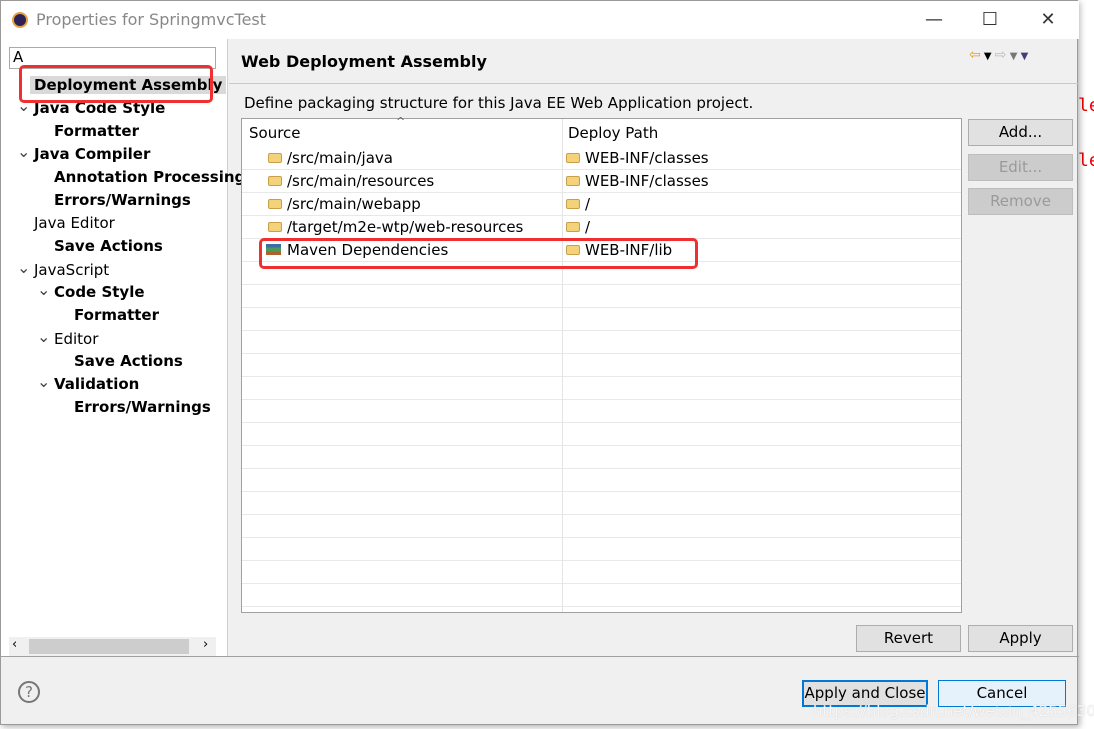  I want to click on remove-button: Remove, so click(1020, 201).